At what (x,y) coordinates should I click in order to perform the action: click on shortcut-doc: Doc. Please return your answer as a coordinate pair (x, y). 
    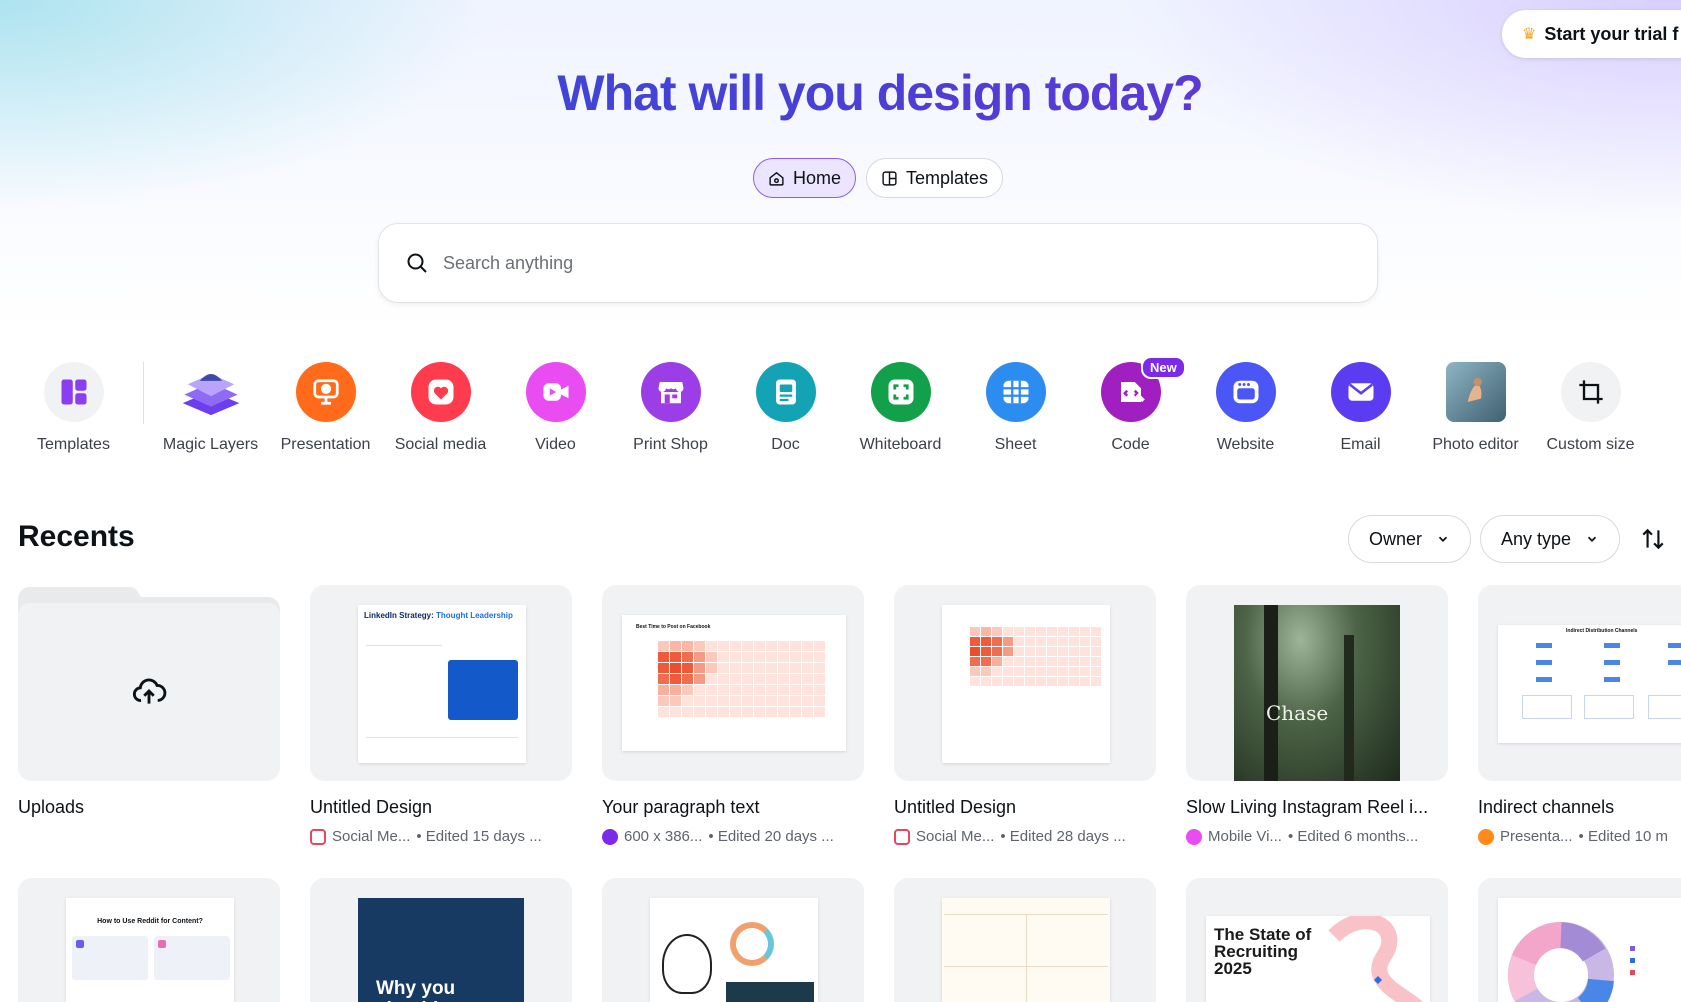
    Looking at the image, I should click on (785, 408).